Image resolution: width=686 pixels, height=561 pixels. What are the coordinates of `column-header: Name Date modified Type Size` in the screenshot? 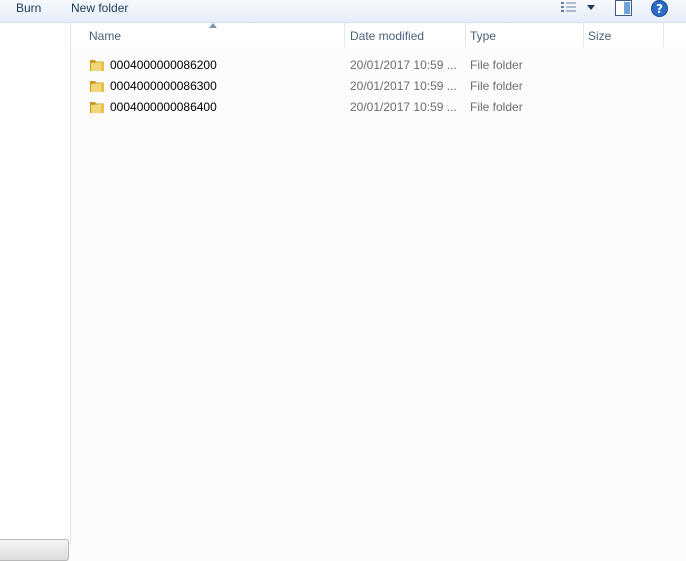 It's located at (378, 35).